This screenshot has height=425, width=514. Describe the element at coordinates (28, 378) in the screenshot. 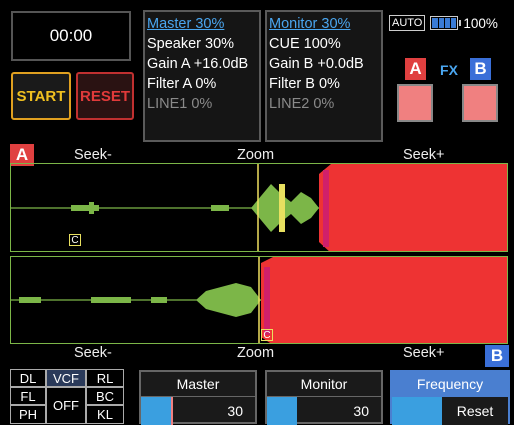

I see `effect-dl: DL` at that location.